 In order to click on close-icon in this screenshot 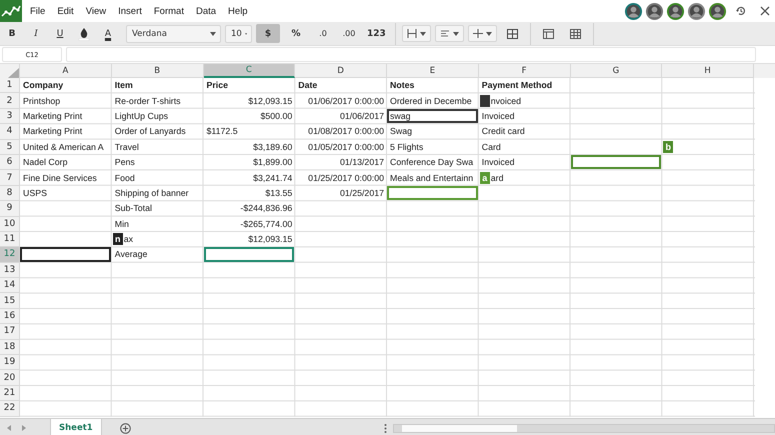, I will do `click(765, 11)`.